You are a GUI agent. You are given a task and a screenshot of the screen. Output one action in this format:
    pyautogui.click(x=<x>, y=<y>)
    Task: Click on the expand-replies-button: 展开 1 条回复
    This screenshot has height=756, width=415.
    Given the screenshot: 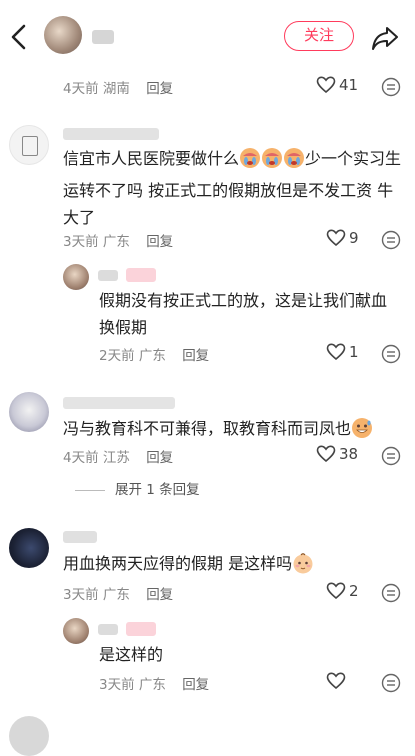 What is the action you would take?
    pyautogui.click(x=137, y=488)
    